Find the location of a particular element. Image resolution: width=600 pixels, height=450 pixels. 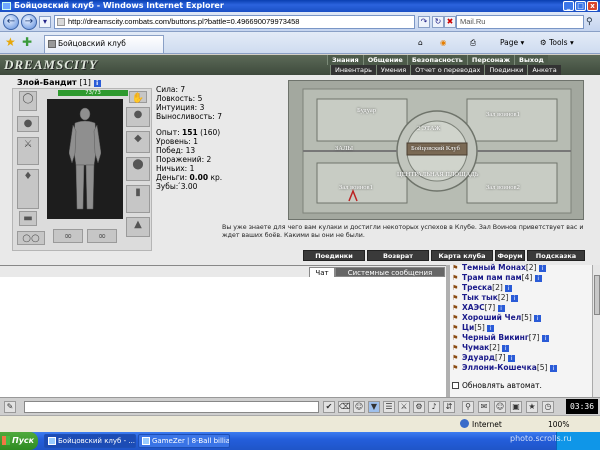

user-name: Темный Монах is located at coordinates (494, 267).